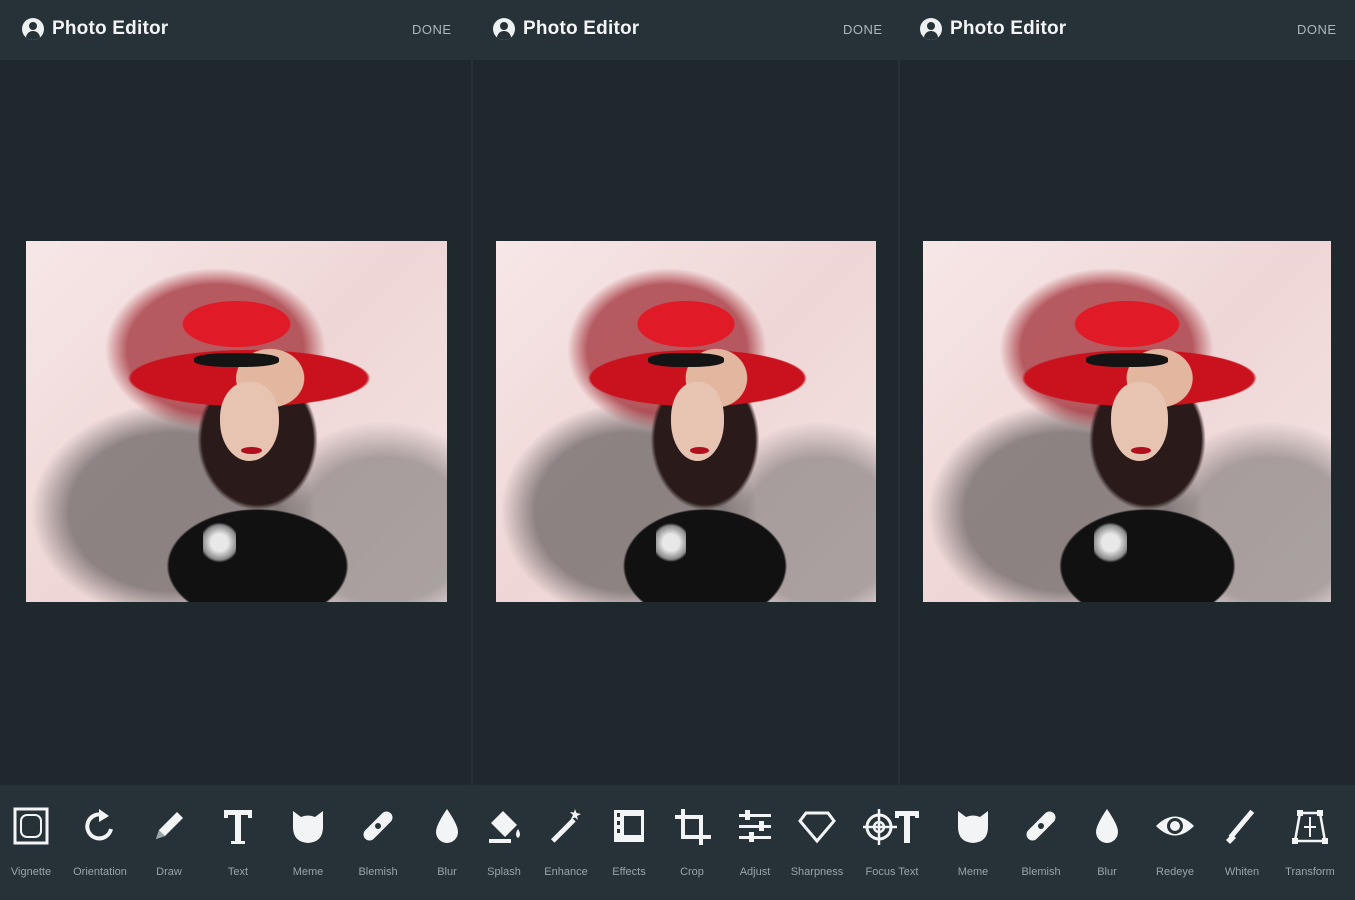 The width and height of the screenshot is (1355, 900). I want to click on tool-sharpness: Sharpness, so click(817, 842).